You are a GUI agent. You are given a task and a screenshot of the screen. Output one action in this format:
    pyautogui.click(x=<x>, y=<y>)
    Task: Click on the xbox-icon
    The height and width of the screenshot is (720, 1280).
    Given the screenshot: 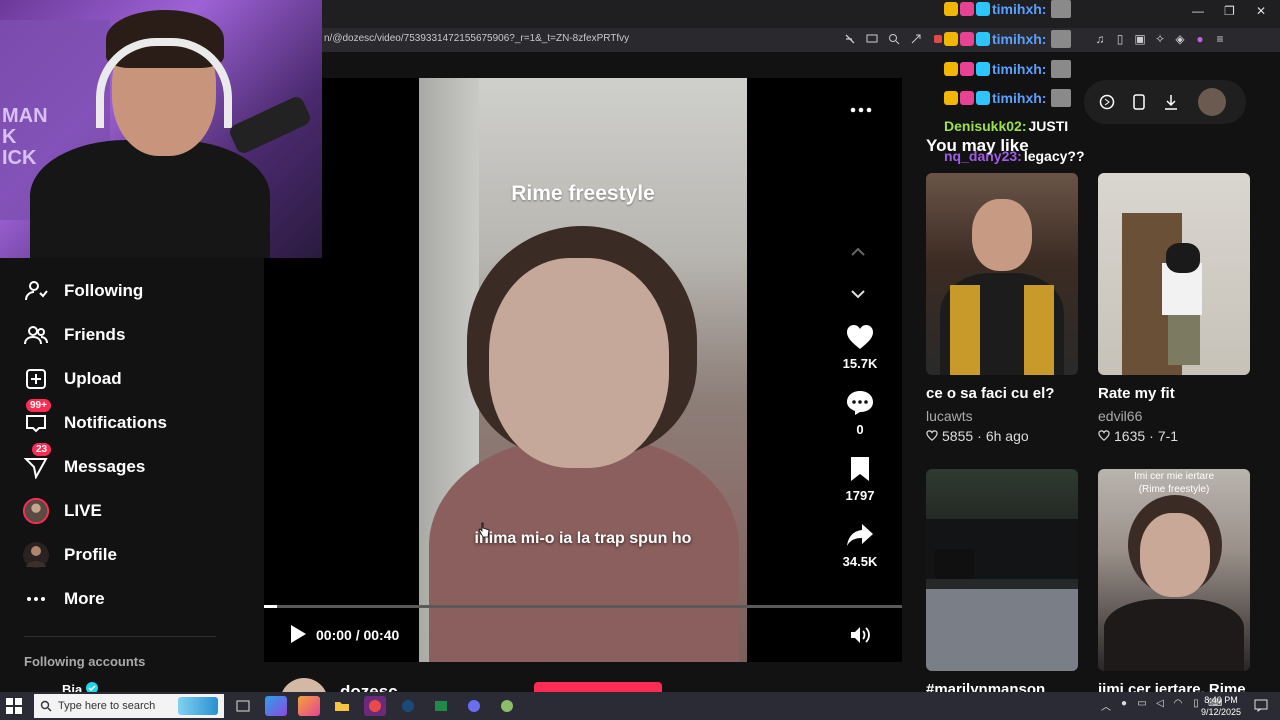 What is the action you would take?
    pyautogui.click(x=441, y=706)
    